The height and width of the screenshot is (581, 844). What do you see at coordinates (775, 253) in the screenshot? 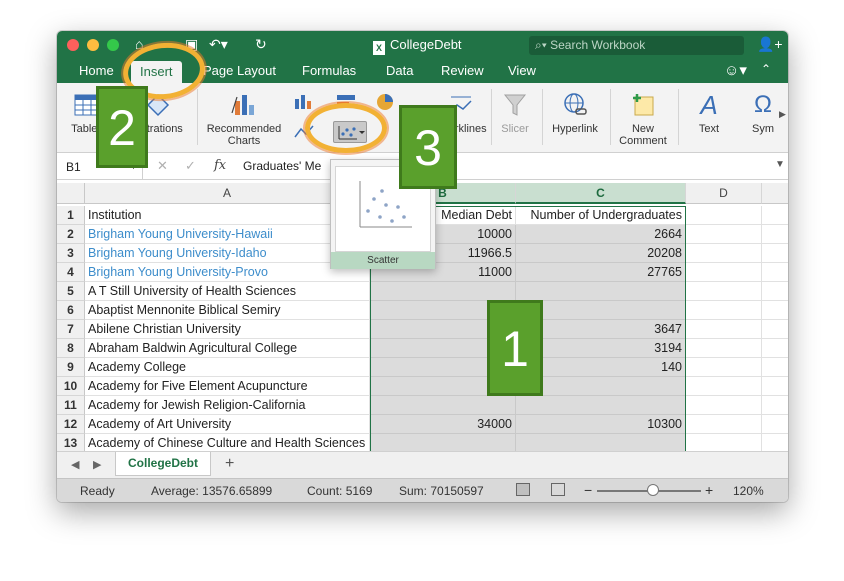
I see `cell-e3` at bounding box center [775, 253].